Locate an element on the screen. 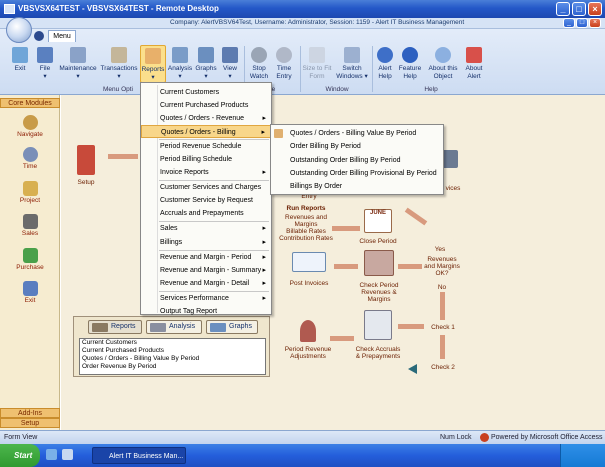  reports-menu-item: Period Billing Schedule is located at coordinates (206, 159).